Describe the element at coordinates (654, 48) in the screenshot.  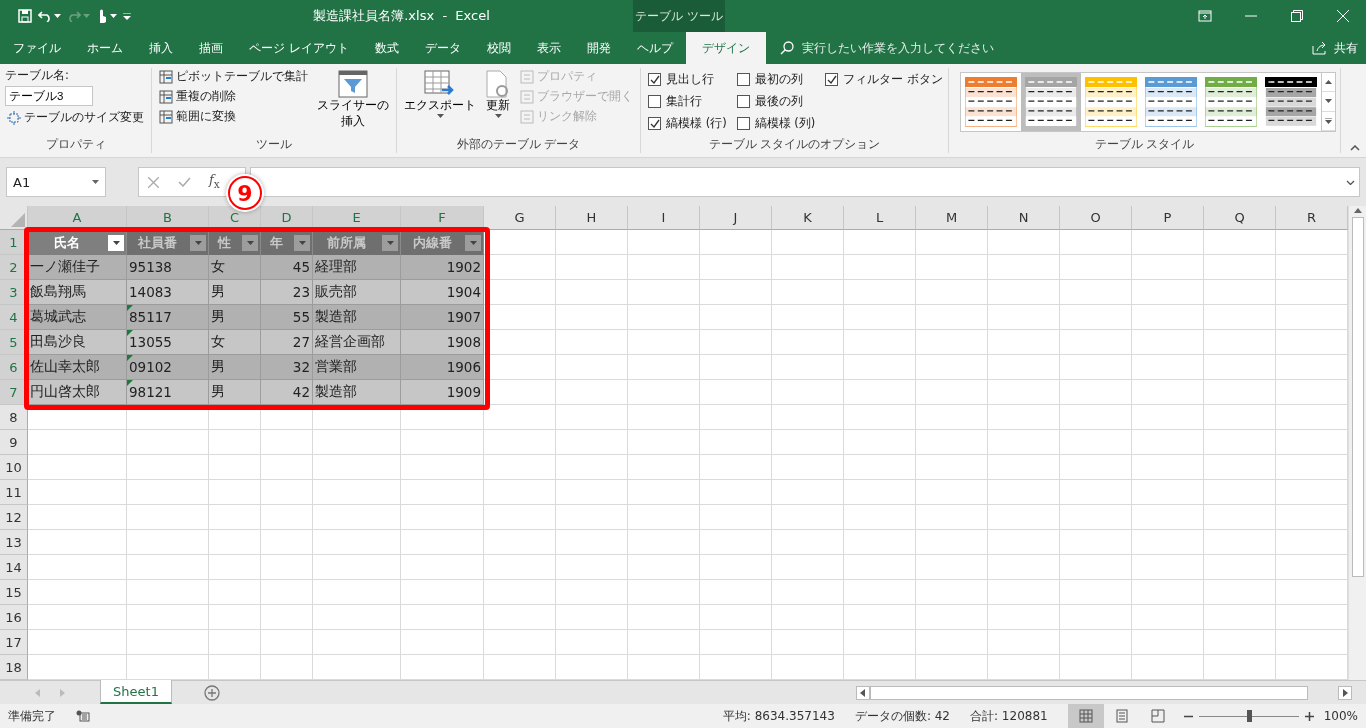
I see `ribbon-tab: ヘルプ` at that location.